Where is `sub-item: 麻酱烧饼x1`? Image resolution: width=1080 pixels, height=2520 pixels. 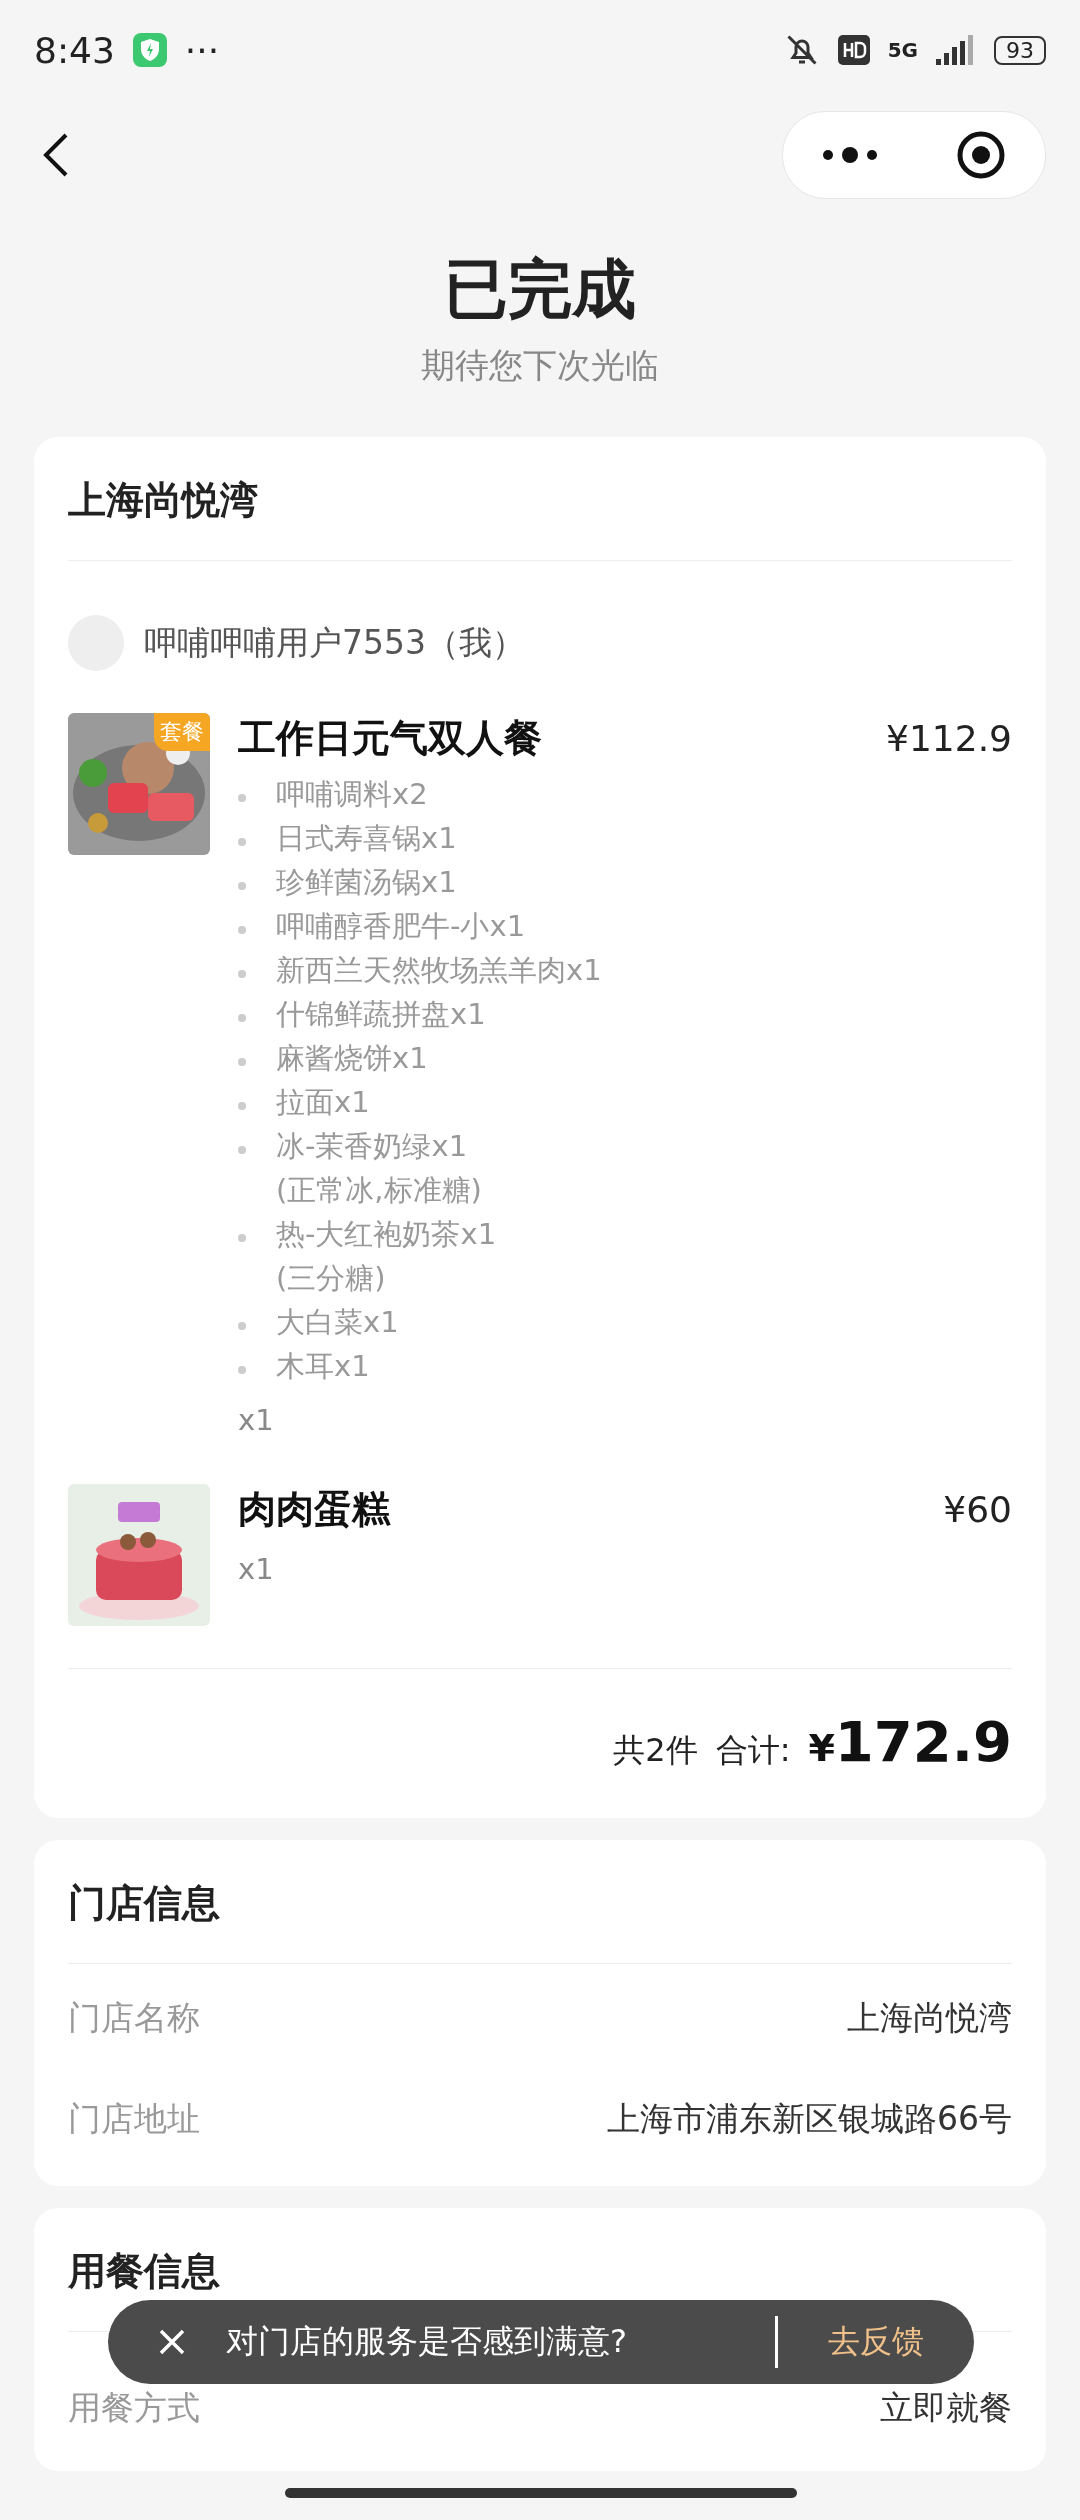
sub-item: 麻酱烧饼x1 is located at coordinates (352, 1058).